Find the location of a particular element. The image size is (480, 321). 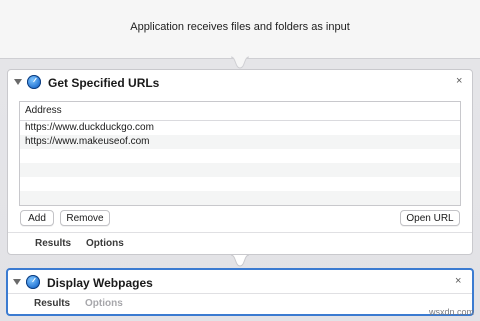

remove-button: Remove is located at coordinates (85, 218).